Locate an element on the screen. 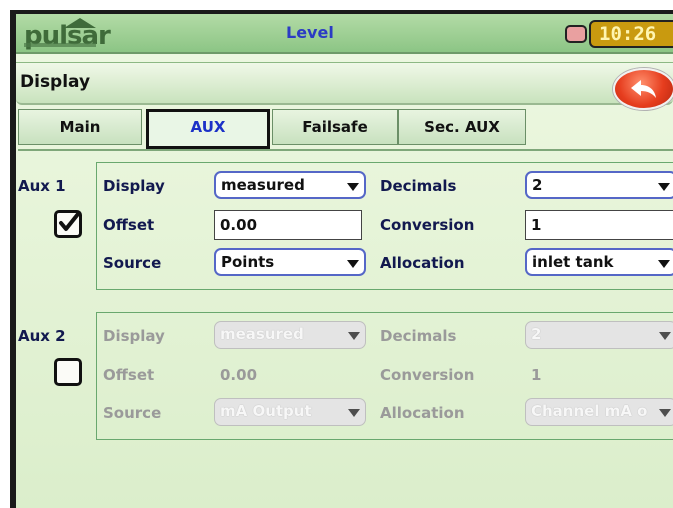 The width and height of the screenshot is (673, 508). aux1-offset-label: Offset is located at coordinates (129, 225).